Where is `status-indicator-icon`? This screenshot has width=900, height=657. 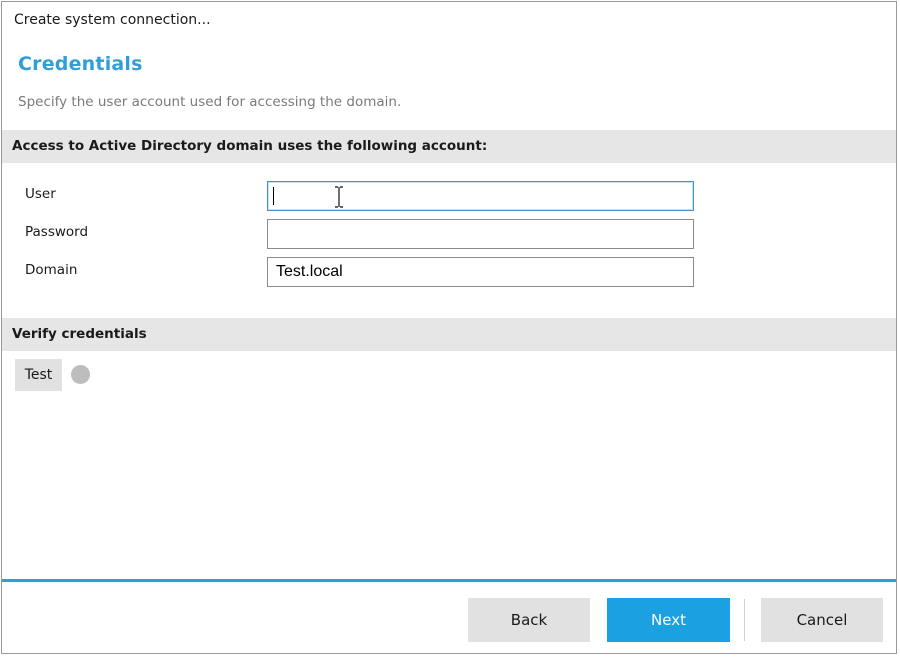
status-indicator-icon is located at coordinates (80, 374).